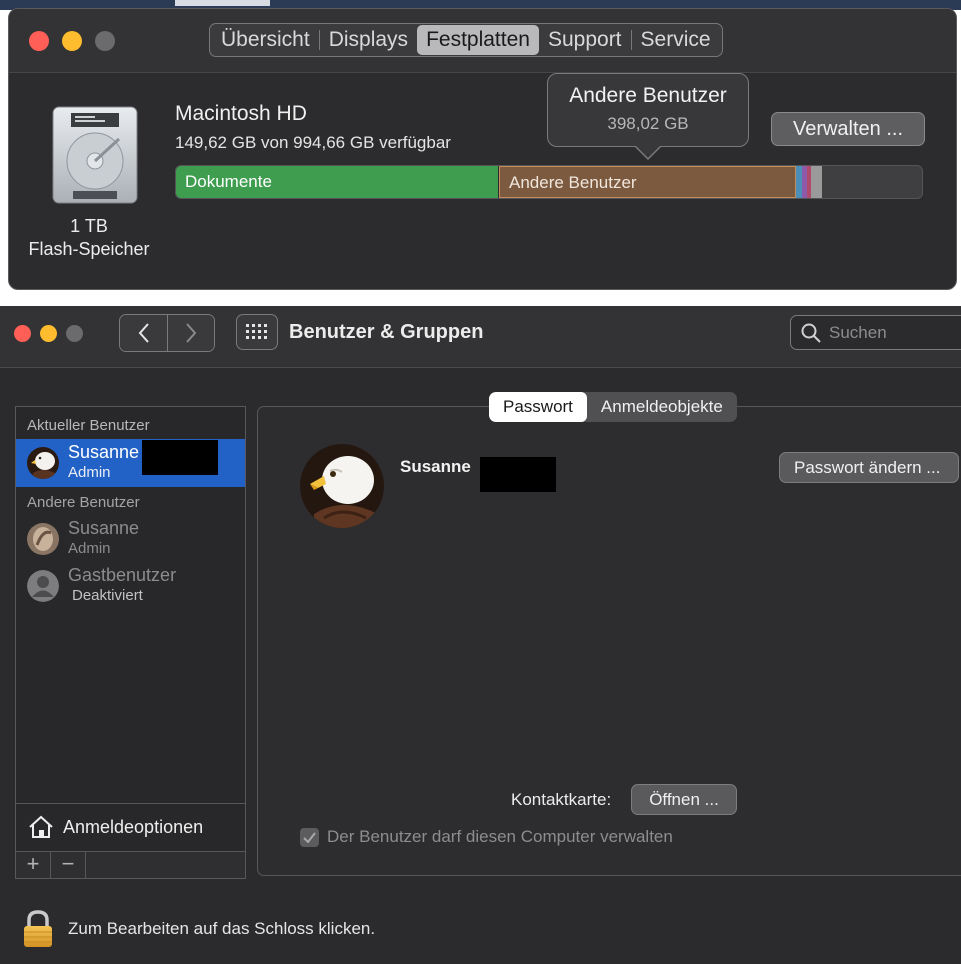 This screenshot has height=964, width=961. I want to click on lock-item: Zum Bearbeiten auf das Schloss klicken., so click(198, 929).